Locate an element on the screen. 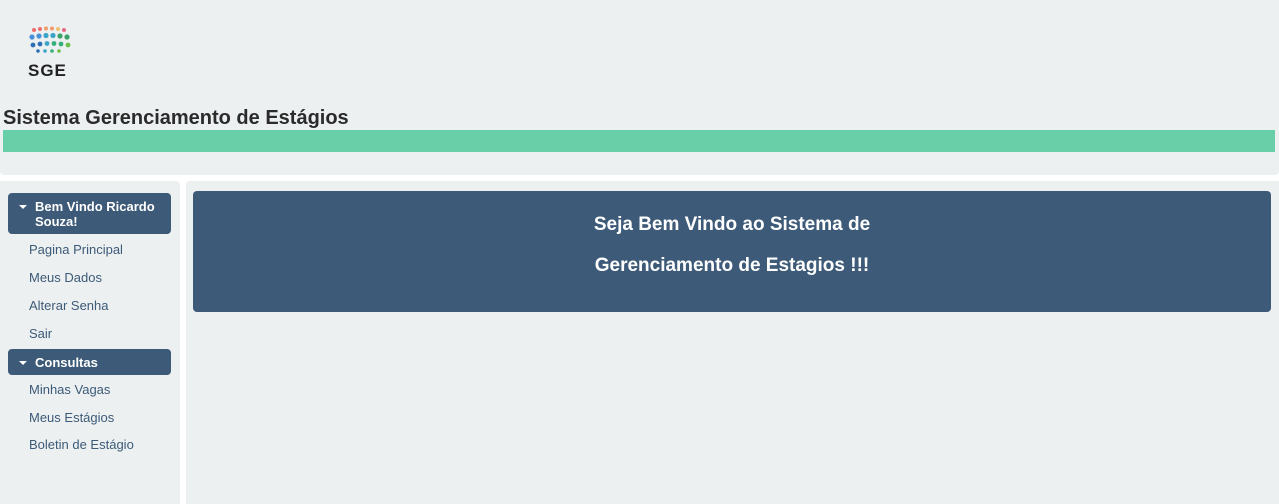  header-accent-bar is located at coordinates (639, 141).